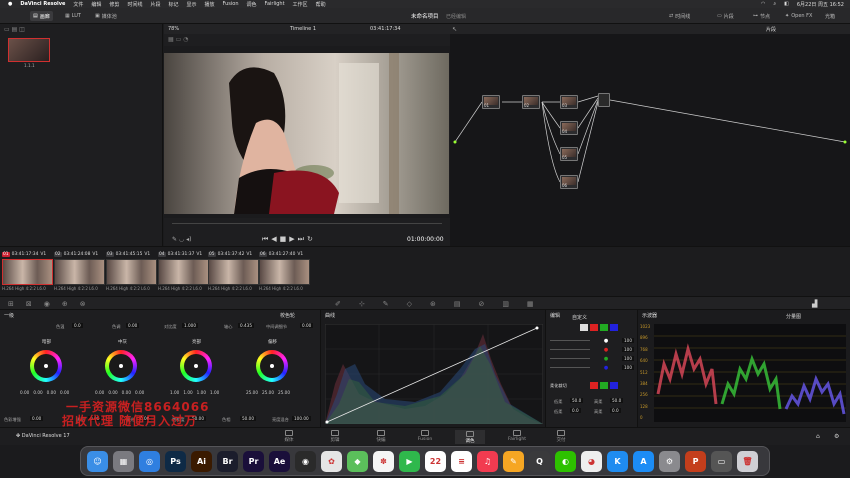  I want to click on apple-icon: ●, so click(10, 4).